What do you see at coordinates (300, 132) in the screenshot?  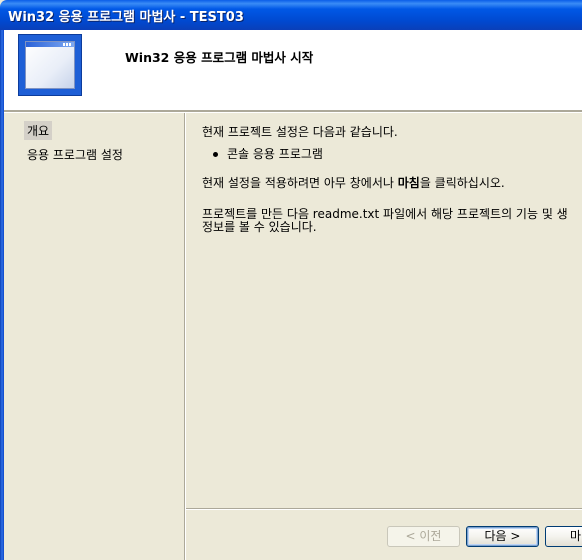 I see `content-summary-text: 현재 프로젝트 설정은 다음과 같습니다.` at bounding box center [300, 132].